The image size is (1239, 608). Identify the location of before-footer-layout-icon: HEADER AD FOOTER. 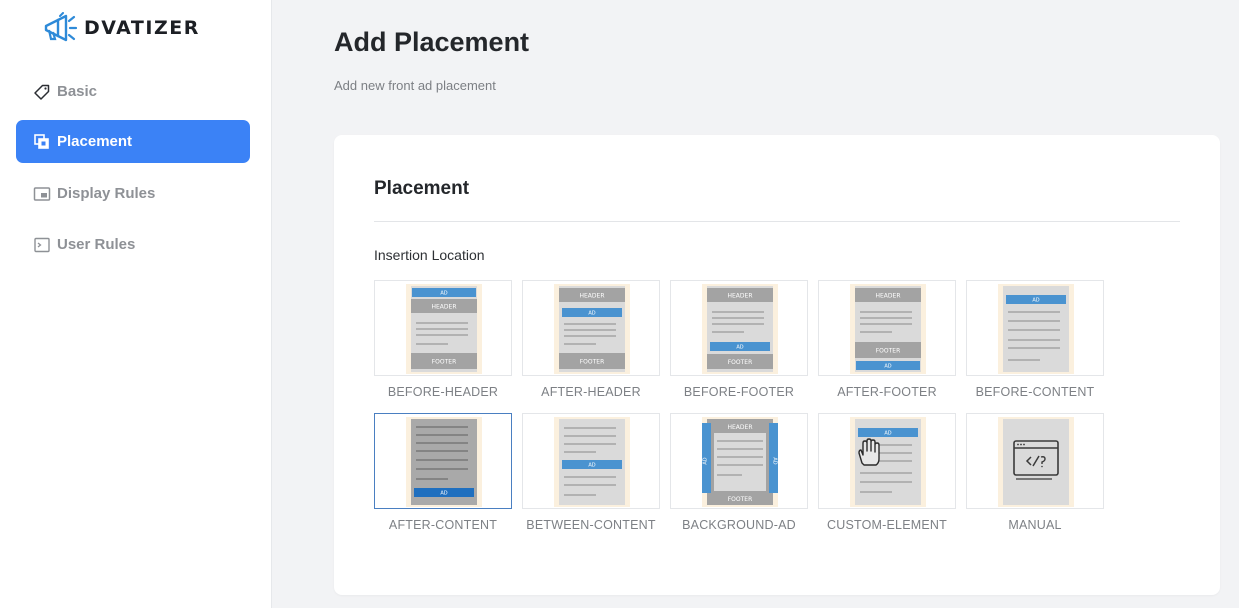
(740, 329).